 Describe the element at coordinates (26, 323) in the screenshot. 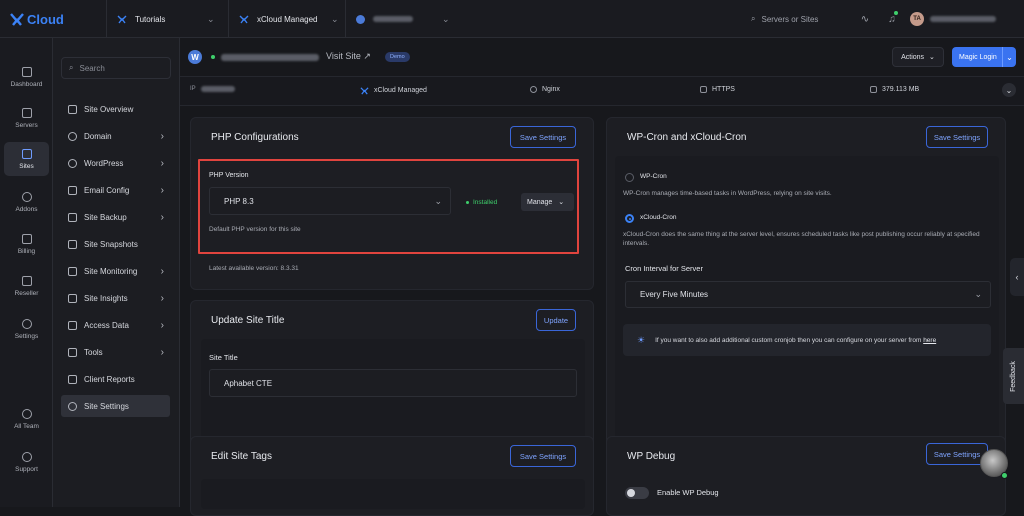

I see `gear-icon` at that location.